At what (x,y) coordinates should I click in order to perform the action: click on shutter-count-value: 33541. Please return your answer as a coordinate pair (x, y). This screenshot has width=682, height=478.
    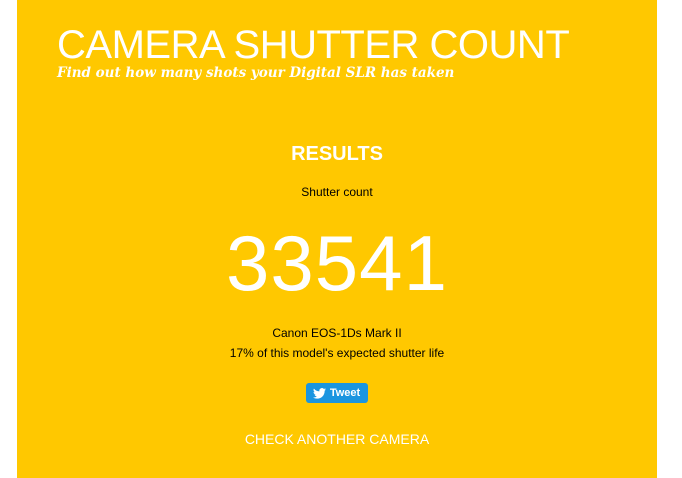
    Looking at the image, I should click on (337, 263).